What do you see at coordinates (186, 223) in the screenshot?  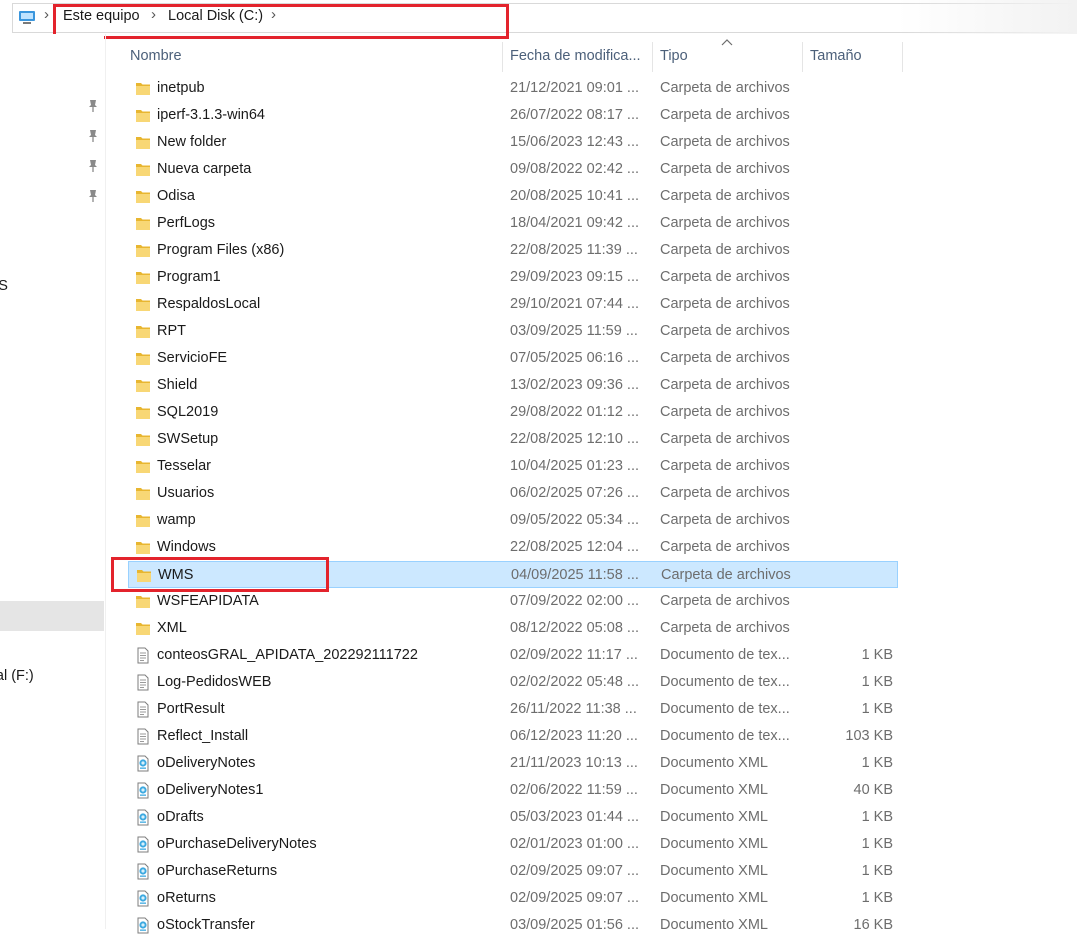 I see `file-name: PerfLogs` at bounding box center [186, 223].